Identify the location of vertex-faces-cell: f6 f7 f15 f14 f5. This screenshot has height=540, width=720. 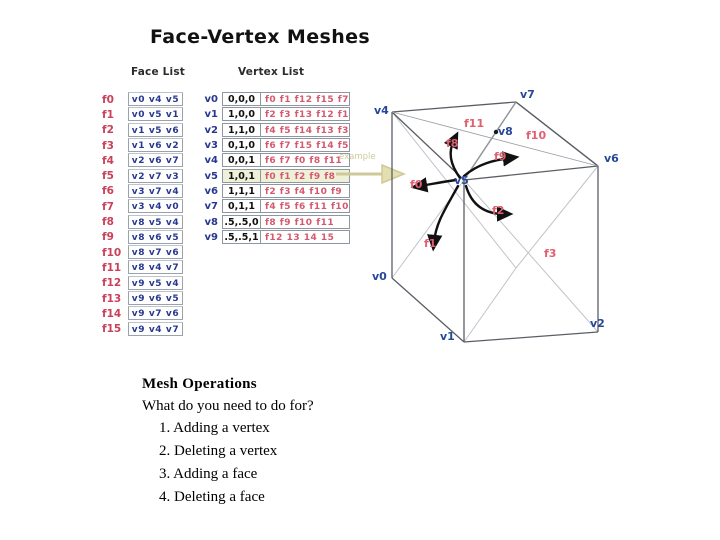
(305, 145).